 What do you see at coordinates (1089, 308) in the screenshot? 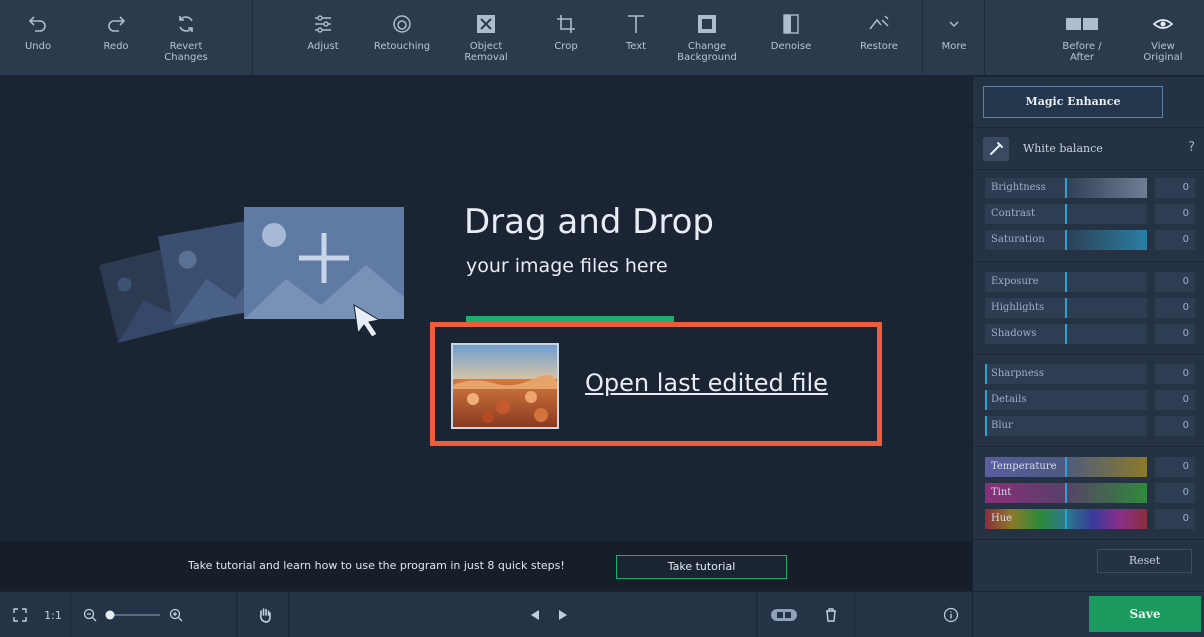
I see `highlights-slider: Highlights 0` at bounding box center [1089, 308].